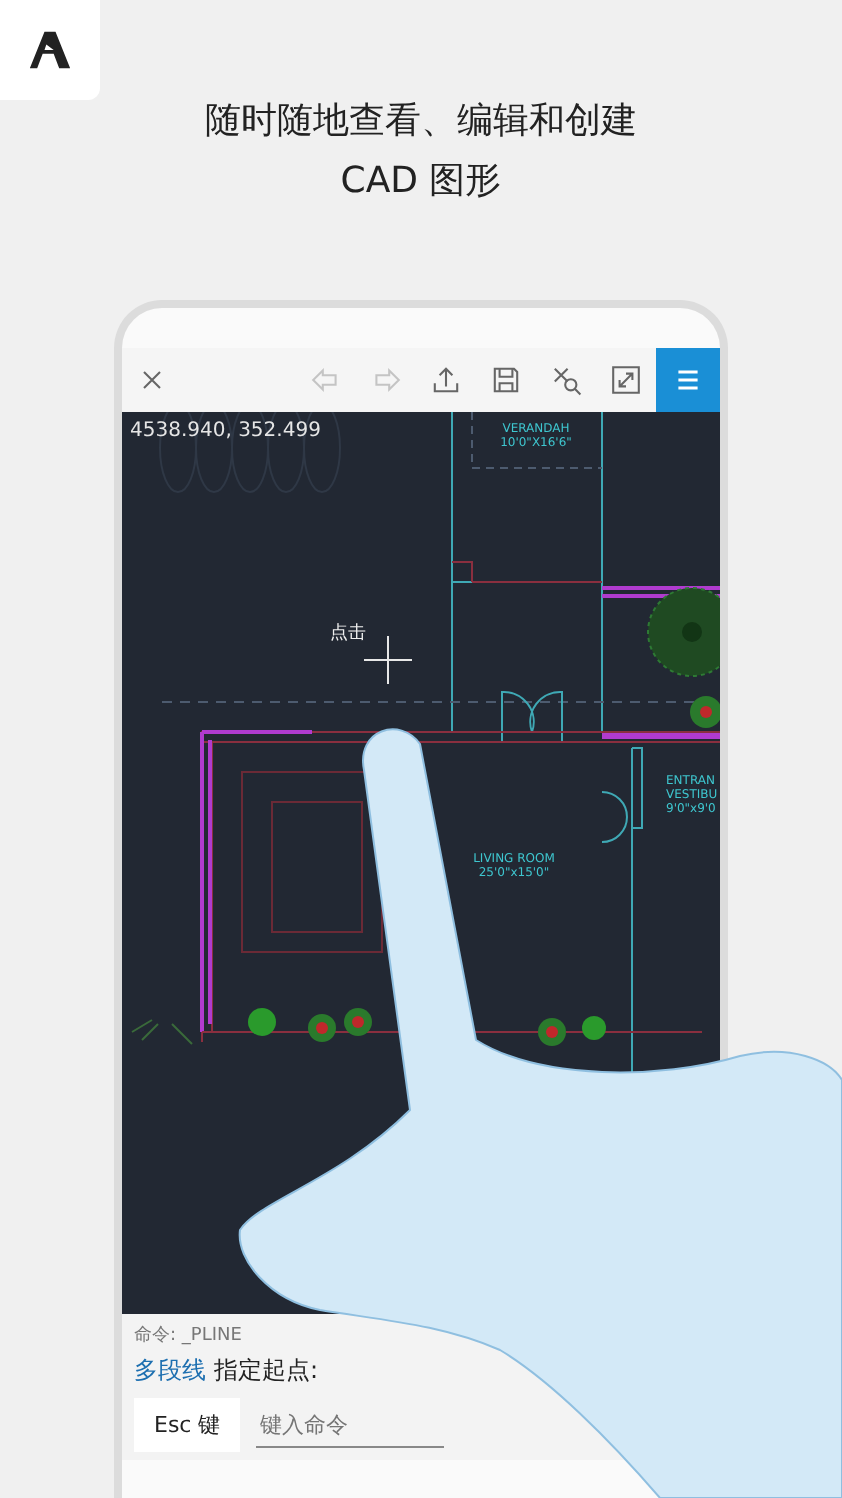 This screenshot has width=842, height=1498. What do you see at coordinates (446, 380) in the screenshot?
I see `upload-icon` at bounding box center [446, 380].